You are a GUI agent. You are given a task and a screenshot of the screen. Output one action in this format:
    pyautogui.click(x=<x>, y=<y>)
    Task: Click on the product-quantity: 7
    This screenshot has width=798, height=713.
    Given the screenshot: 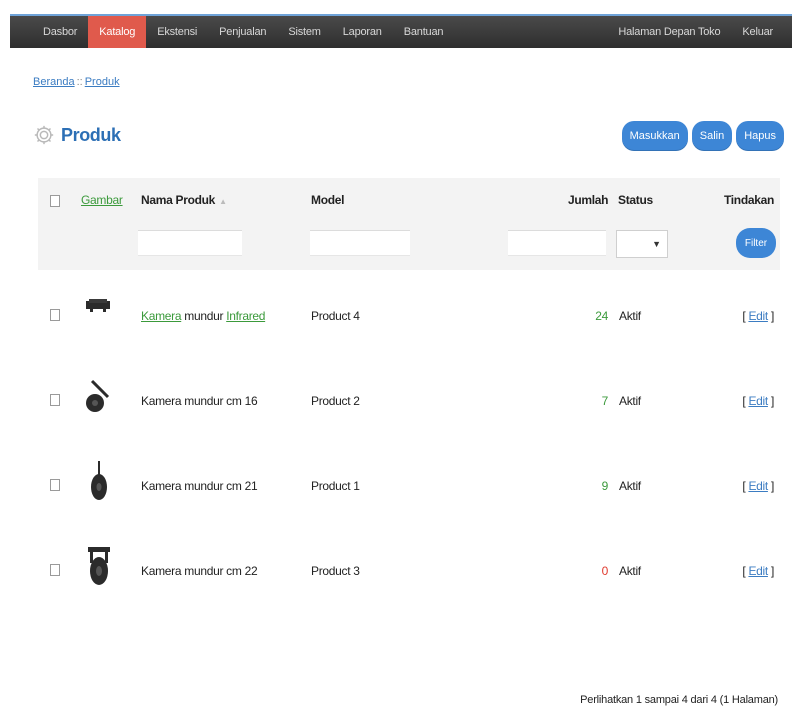 What is the action you would take?
    pyautogui.click(x=605, y=401)
    